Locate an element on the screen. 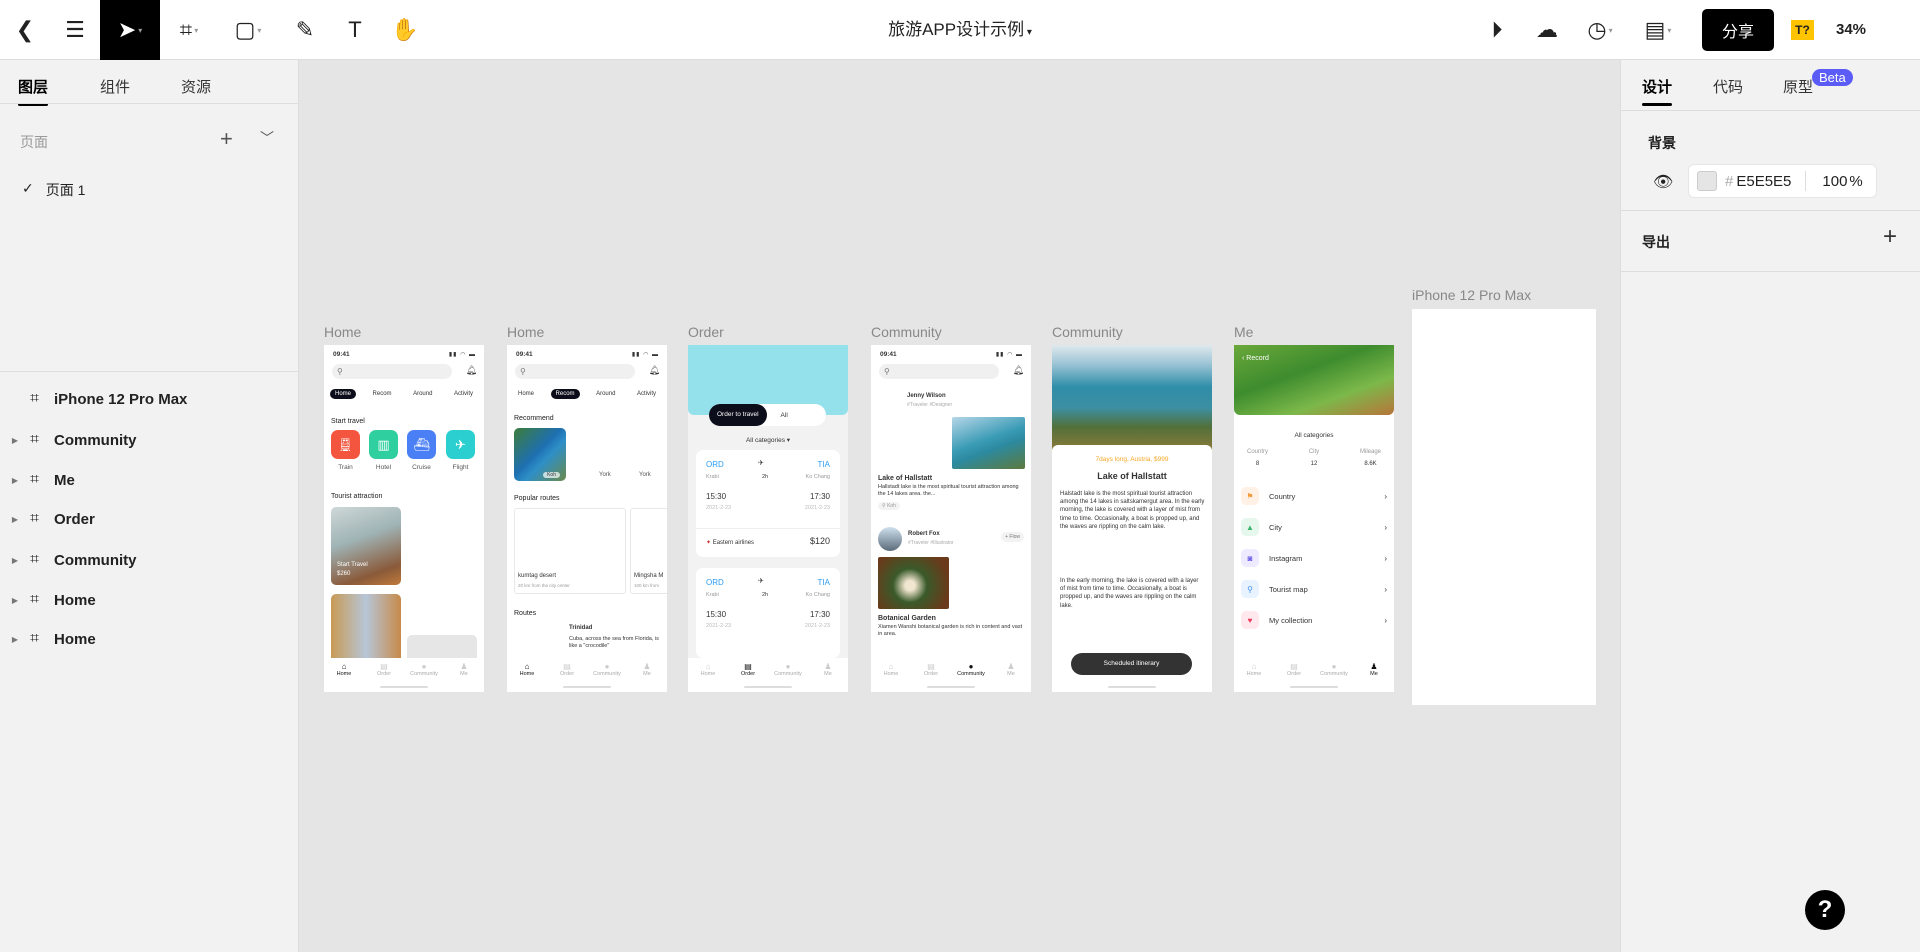  layer-iphone: ⌗ iPhone 12 Pro Max is located at coordinates (149, 399).